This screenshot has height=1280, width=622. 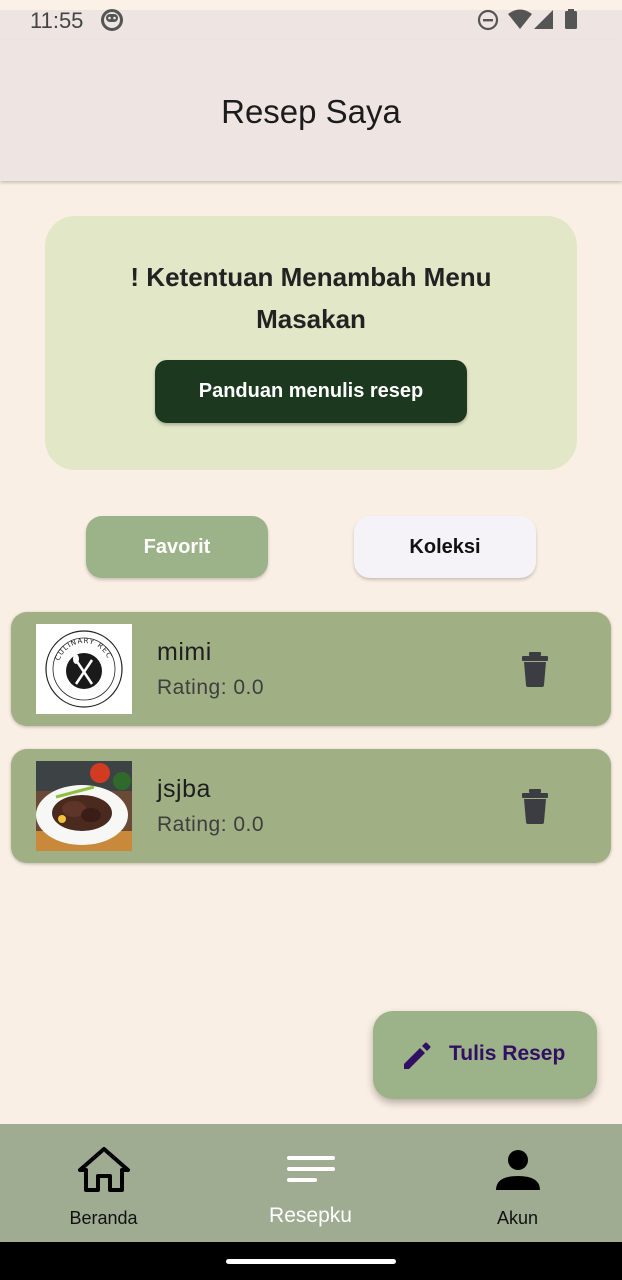 What do you see at coordinates (57, 20) in the screenshot?
I see `status-time: 11:55` at bounding box center [57, 20].